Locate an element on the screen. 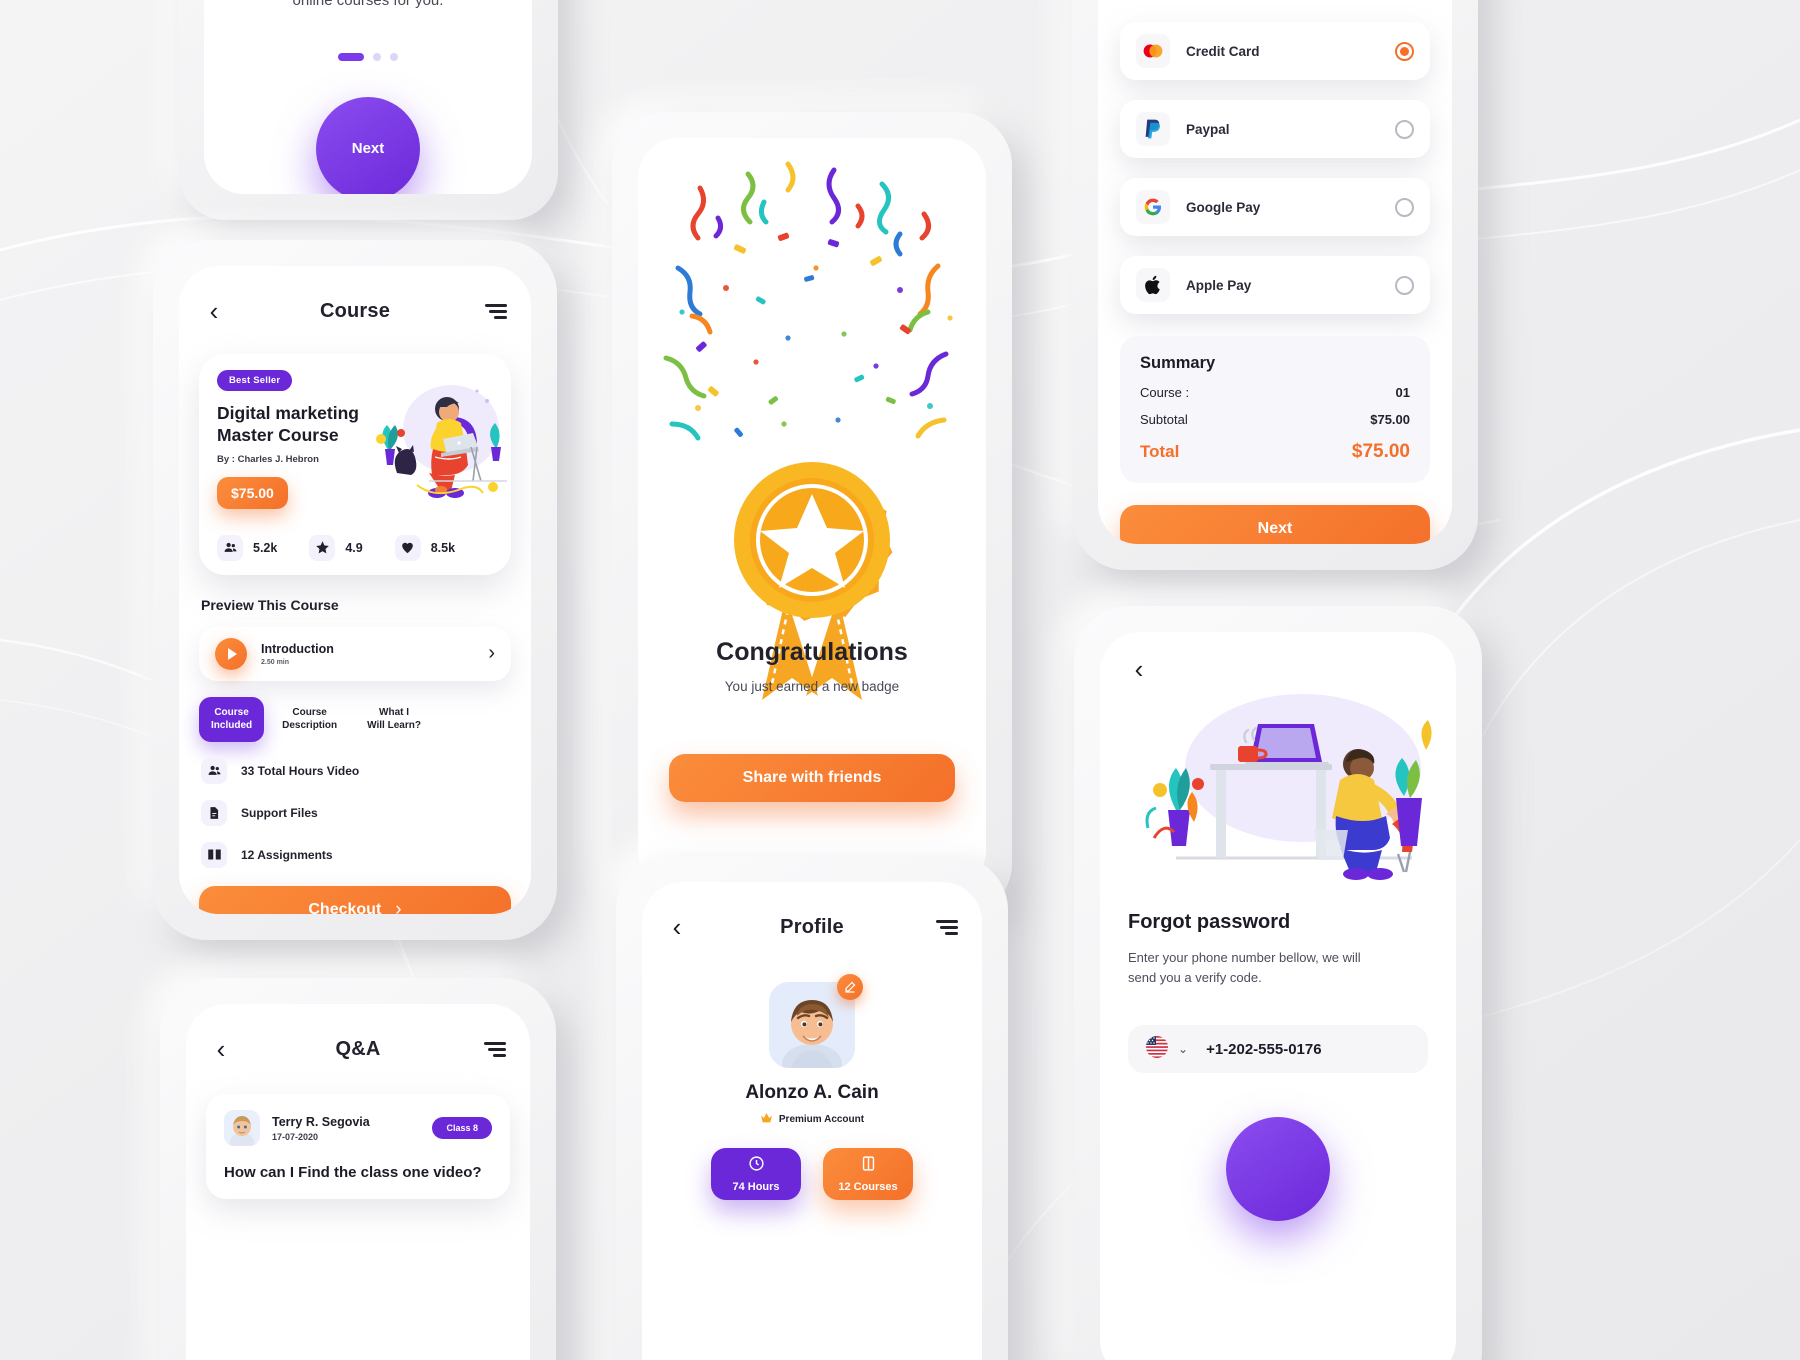 This screenshot has width=1800, height=1360. pencil-icon is located at coordinates (850, 987).